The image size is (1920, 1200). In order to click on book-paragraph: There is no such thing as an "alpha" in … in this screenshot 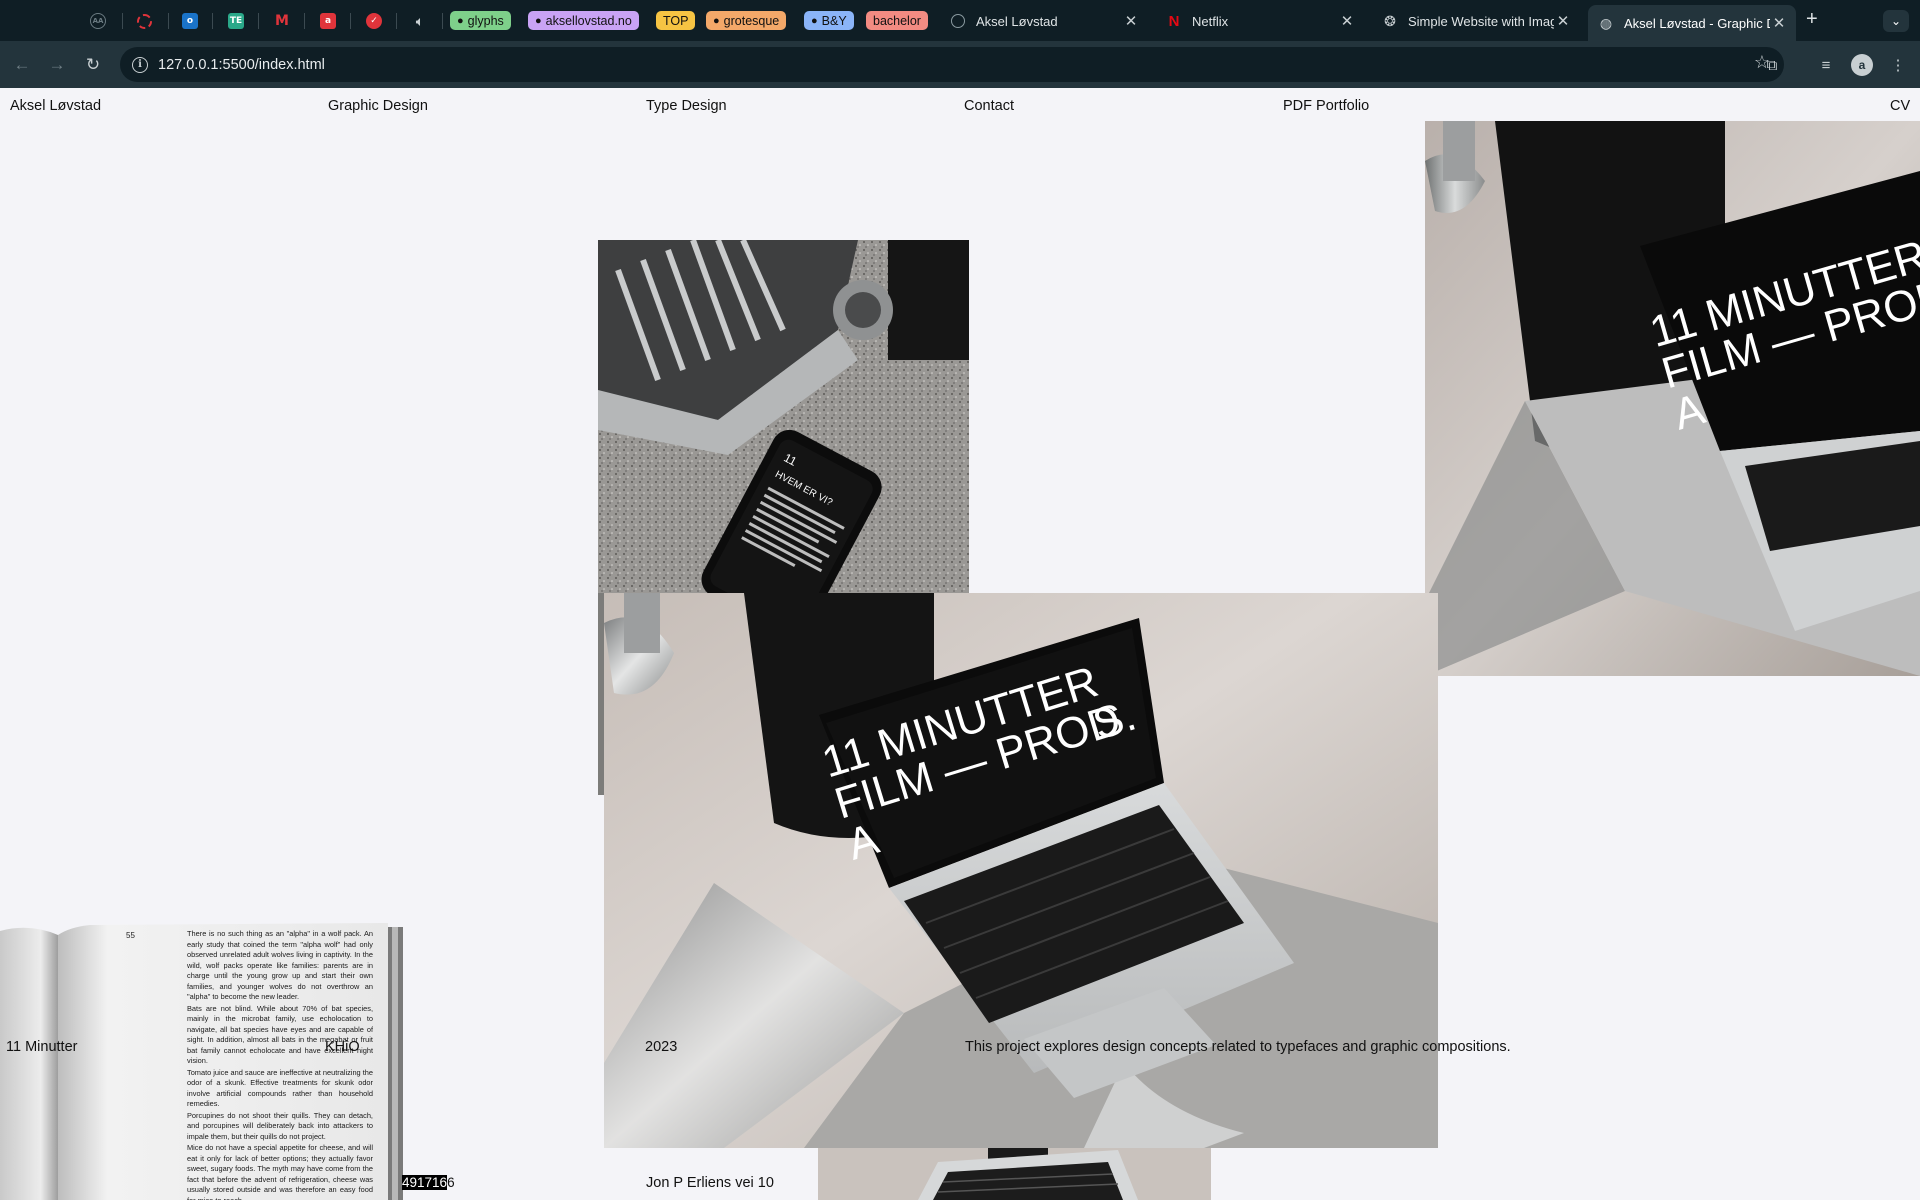, I will do `click(280, 965)`.